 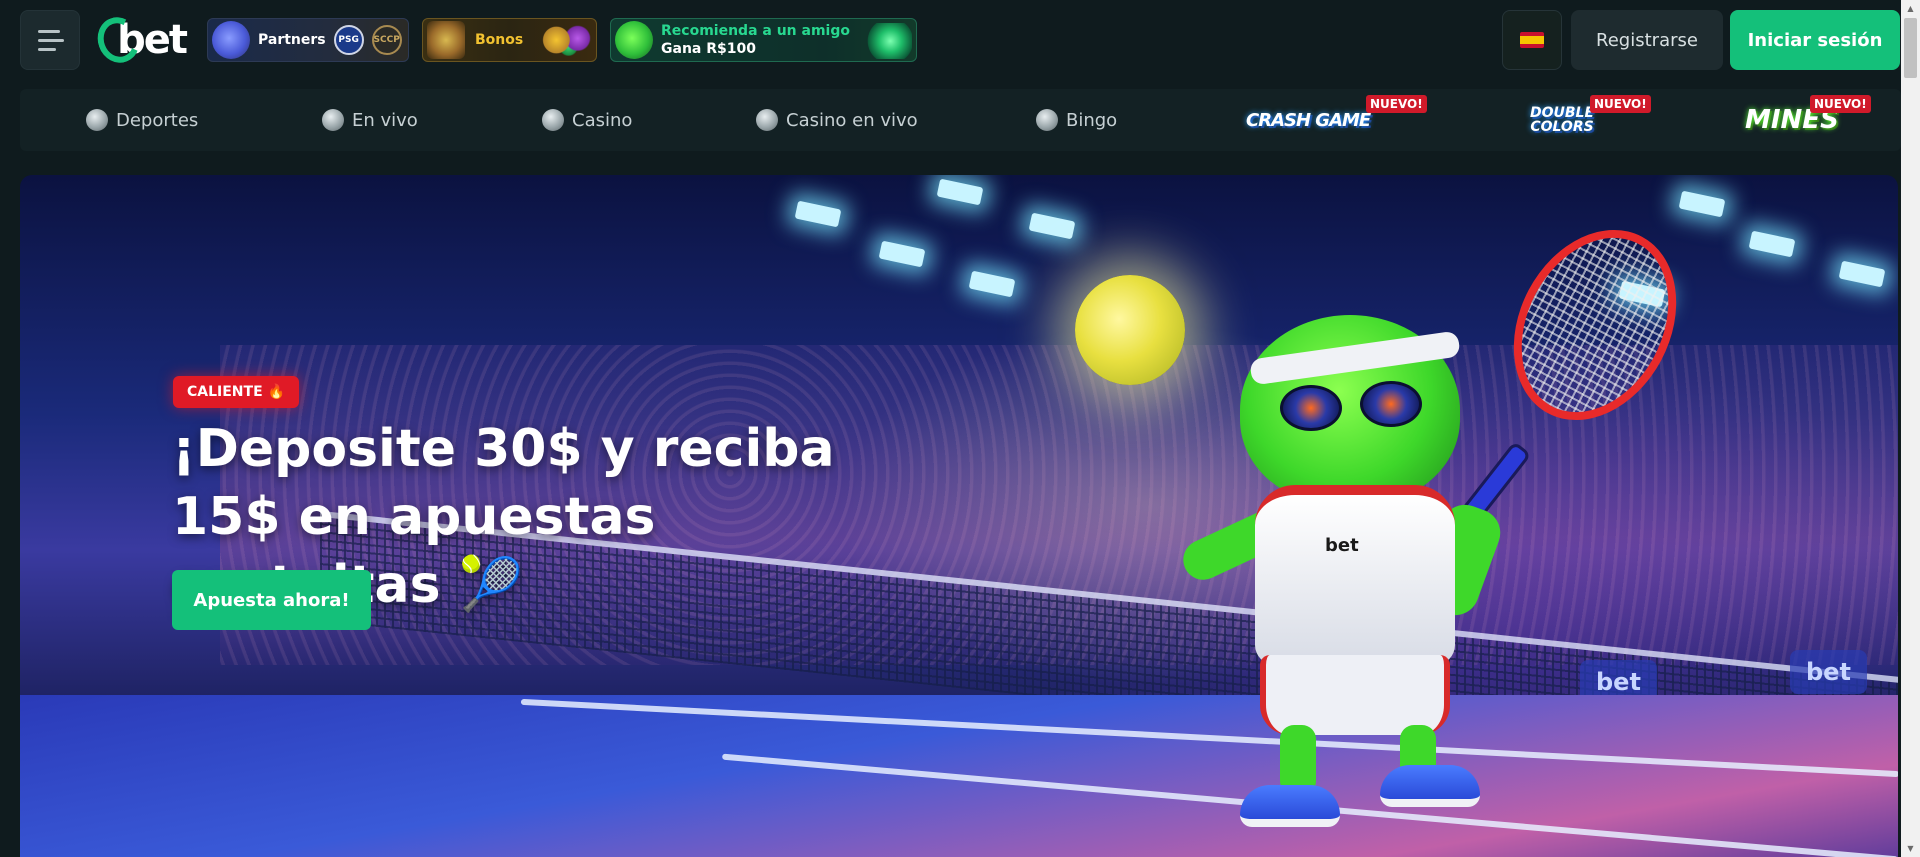 I want to click on partners-label: Partners, so click(x=292, y=40).